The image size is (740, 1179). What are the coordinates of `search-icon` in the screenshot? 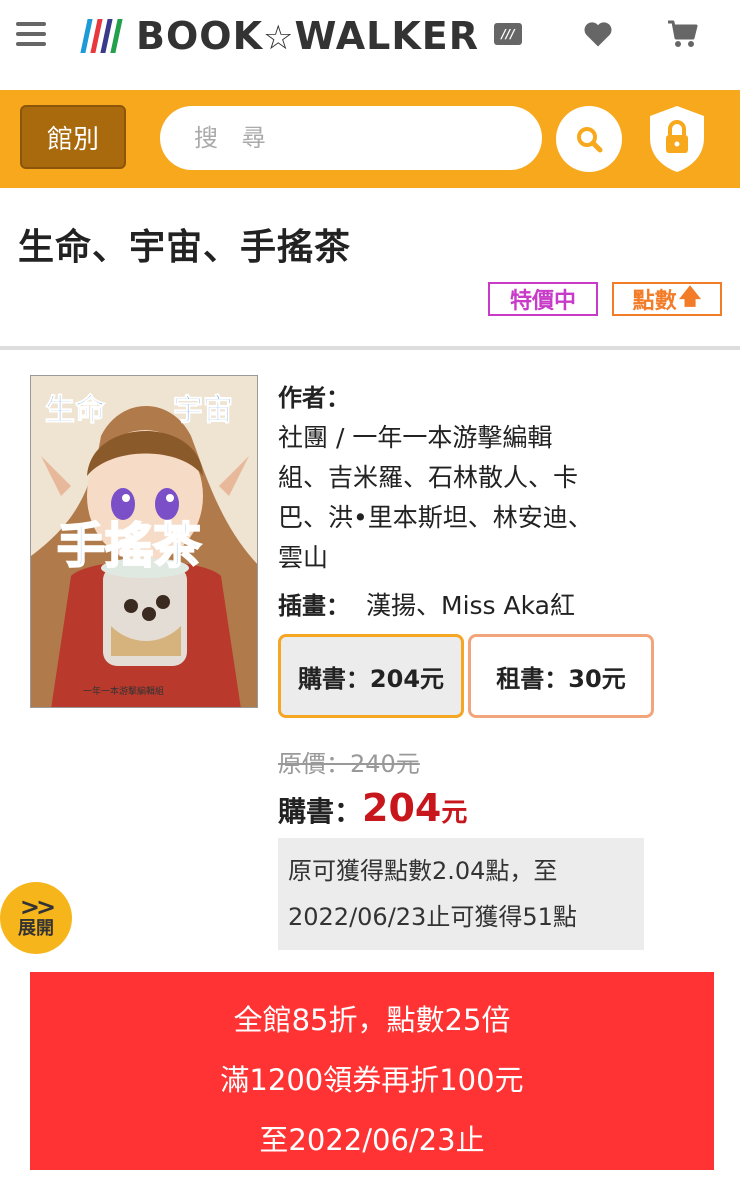 It's located at (590, 140).